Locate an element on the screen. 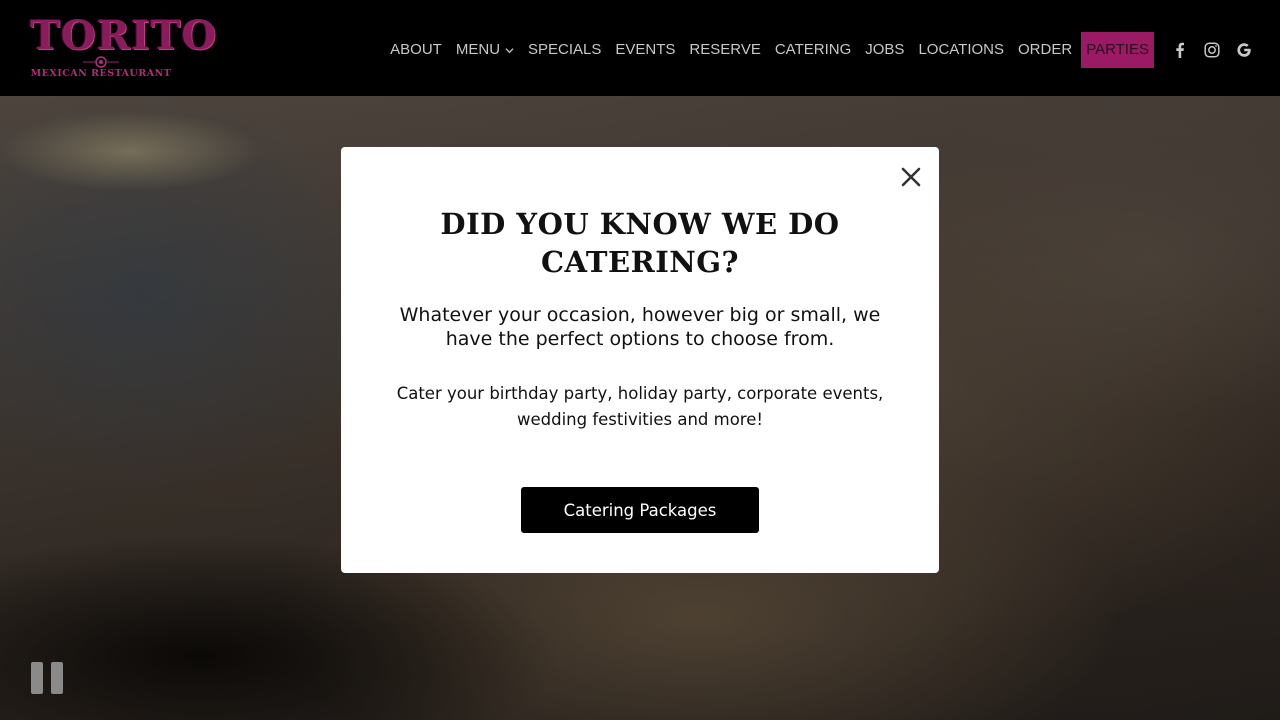 This screenshot has width=1280, height=720. logo-wordmark: TORITO is located at coordinates (124, 35).